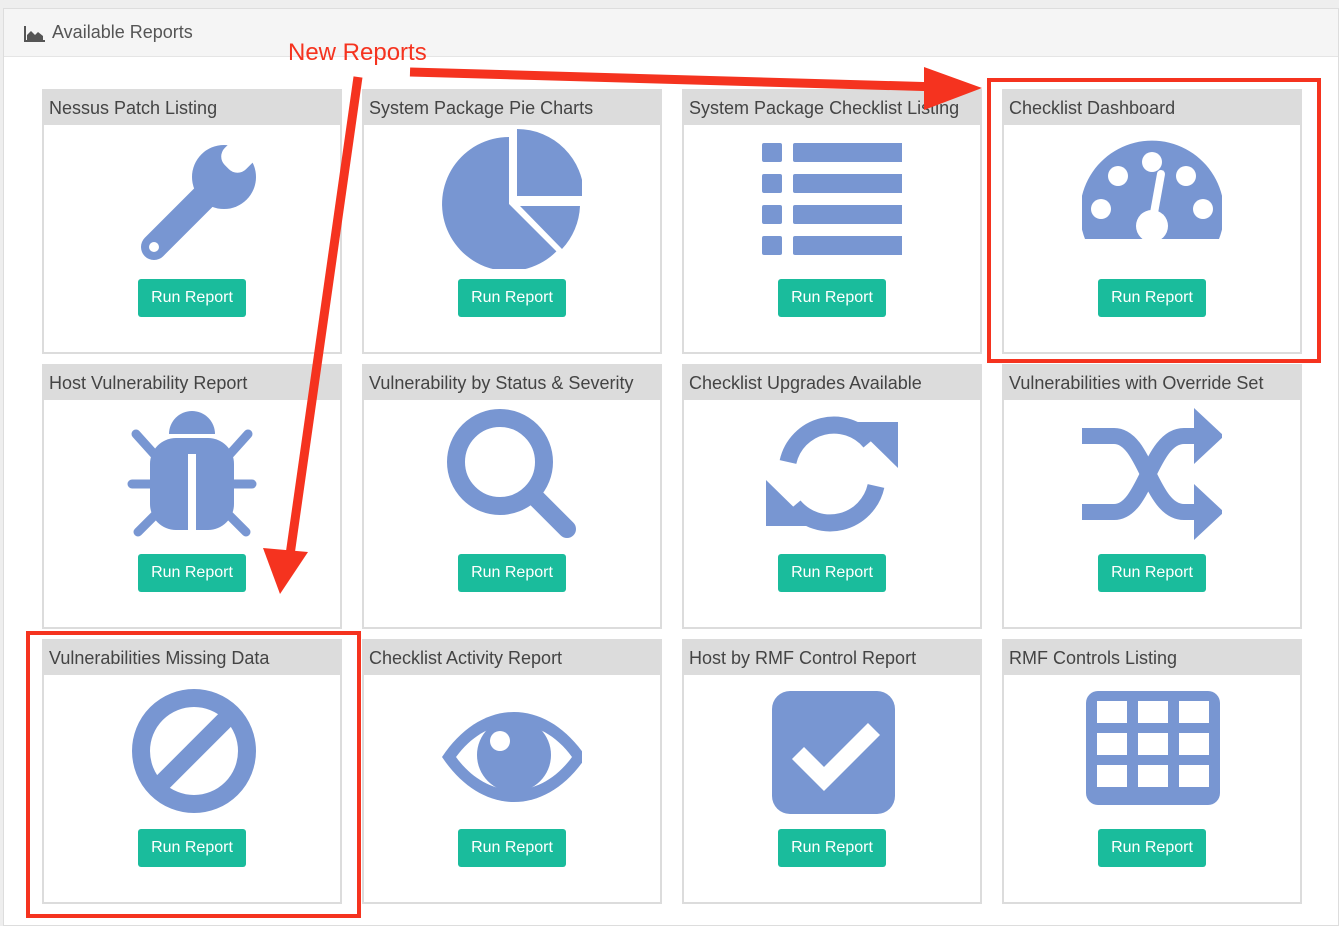 The height and width of the screenshot is (926, 1339). What do you see at coordinates (357, 52) in the screenshot?
I see `annotation-label-new-reports: New Reports` at bounding box center [357, 52].